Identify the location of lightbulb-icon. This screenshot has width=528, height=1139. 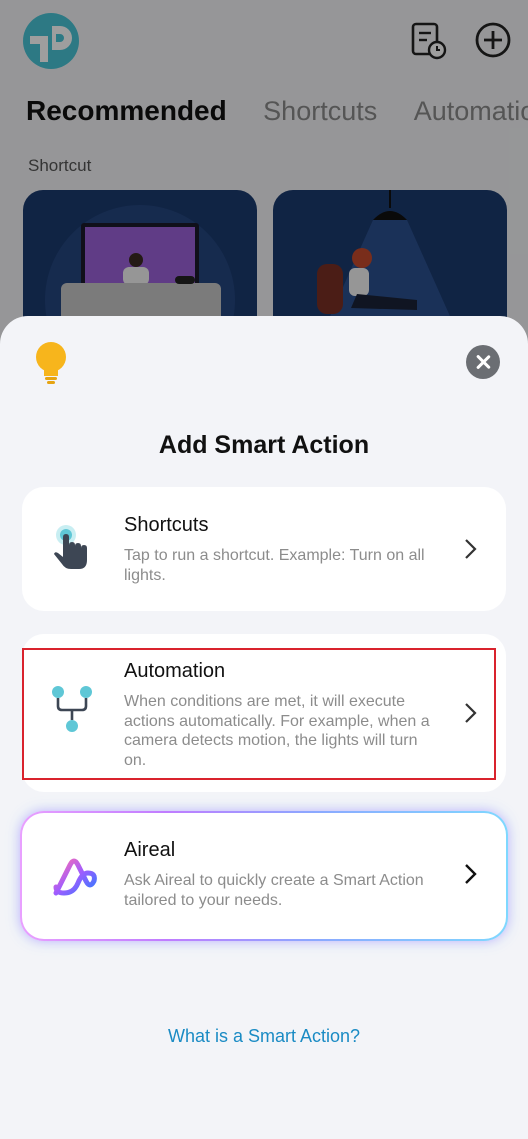
(51, 363).